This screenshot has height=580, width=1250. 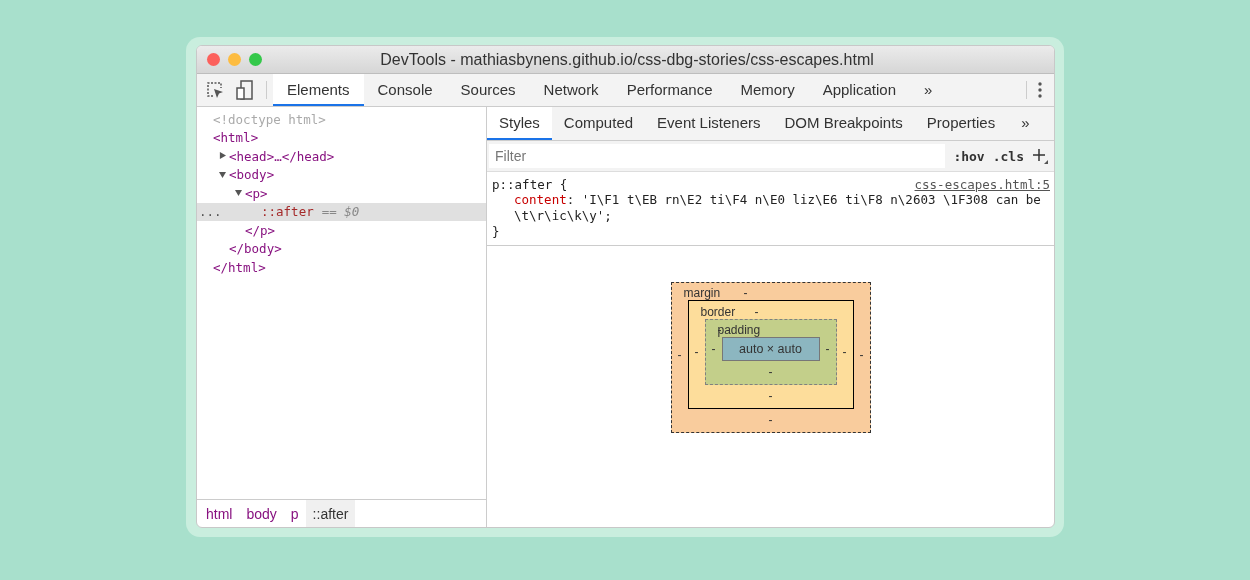 I want to click on breadcrumb: body, so click(x=261, y=513).